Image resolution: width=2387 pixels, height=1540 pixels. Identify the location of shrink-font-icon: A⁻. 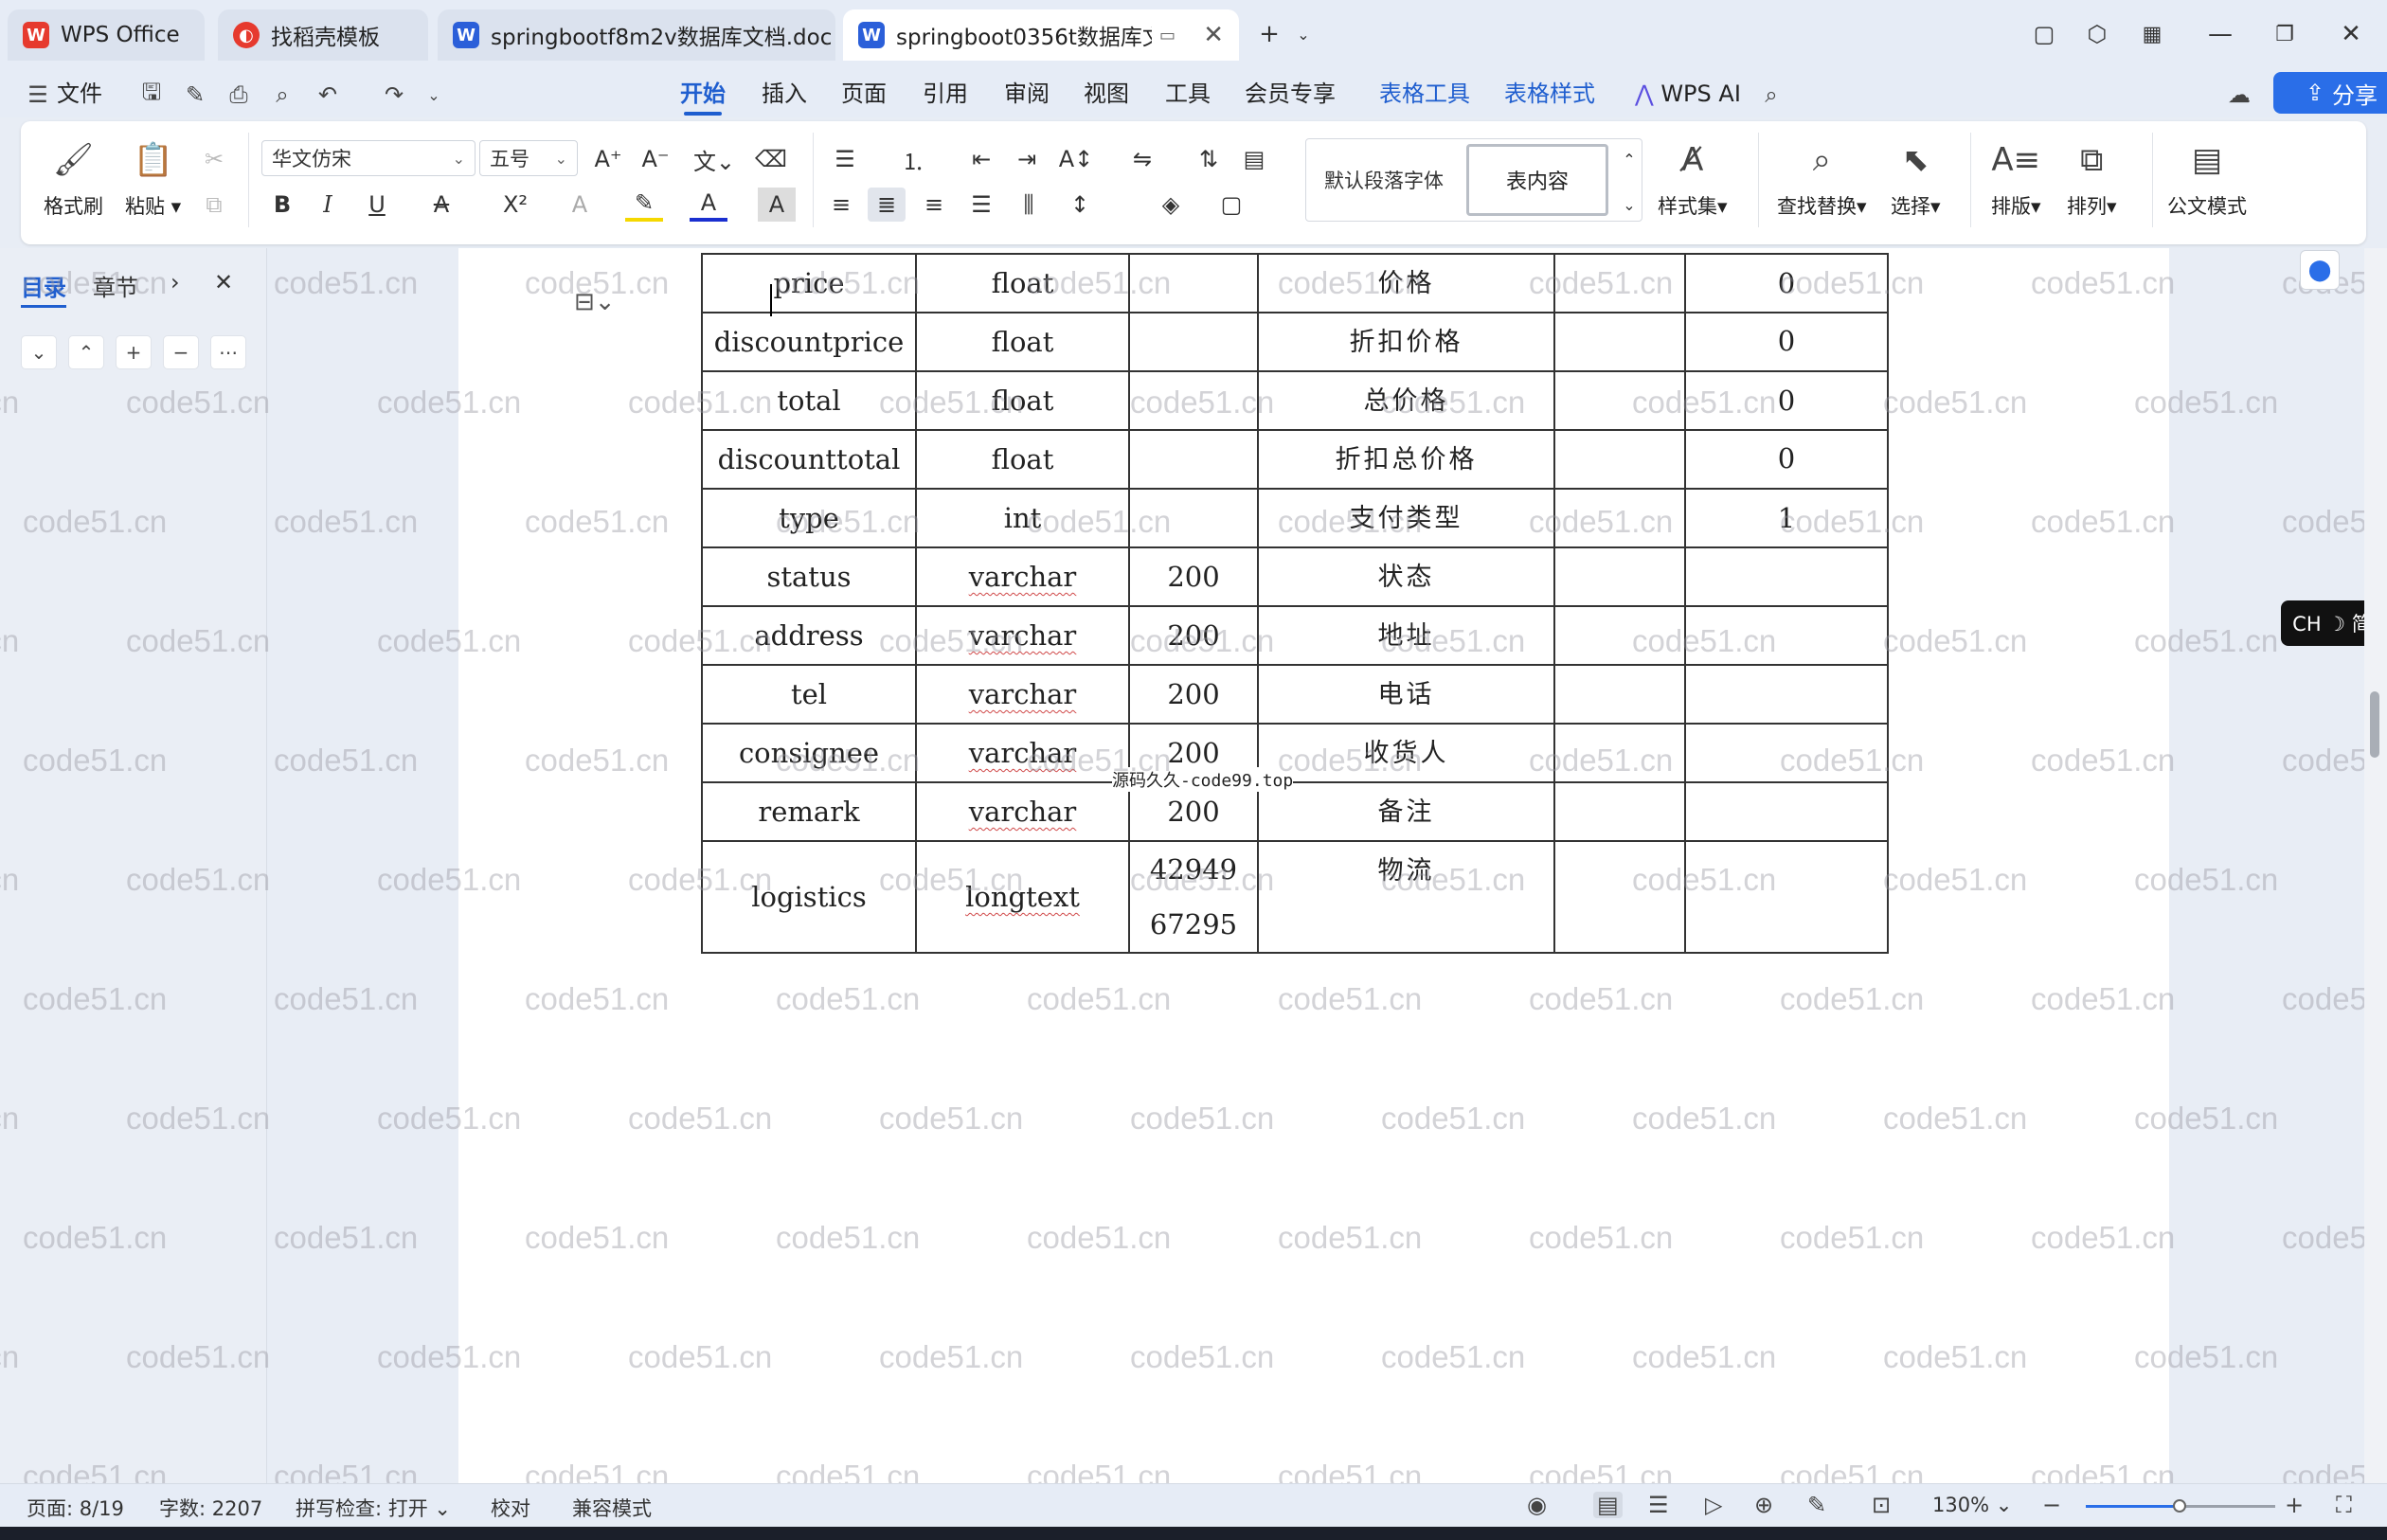
(655, 159).